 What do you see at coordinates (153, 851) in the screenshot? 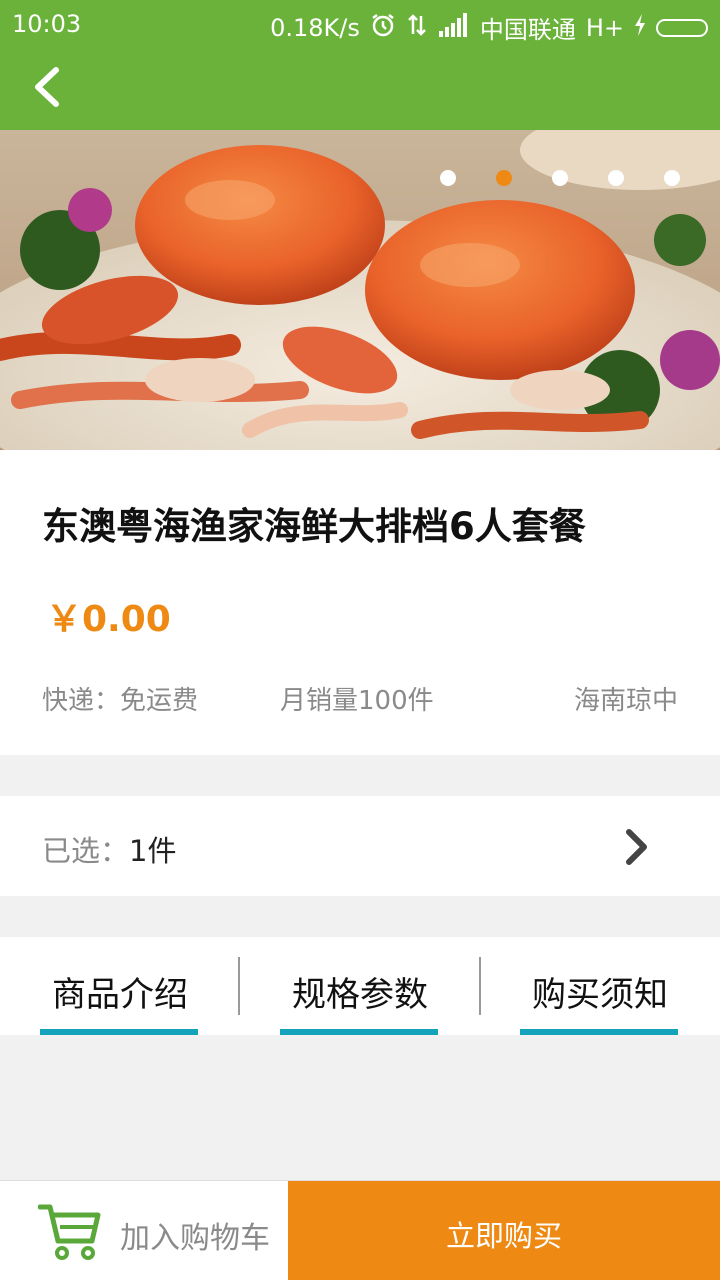
I see `selected-quantity: 1件` at bounding box center [153, 851].